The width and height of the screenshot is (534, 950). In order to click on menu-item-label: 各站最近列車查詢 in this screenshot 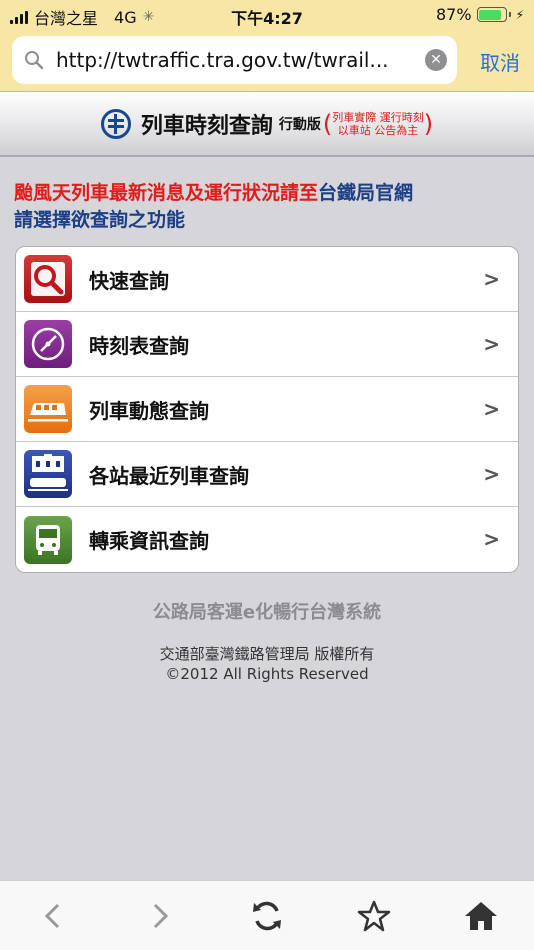, I will do `click(169, 475)`.